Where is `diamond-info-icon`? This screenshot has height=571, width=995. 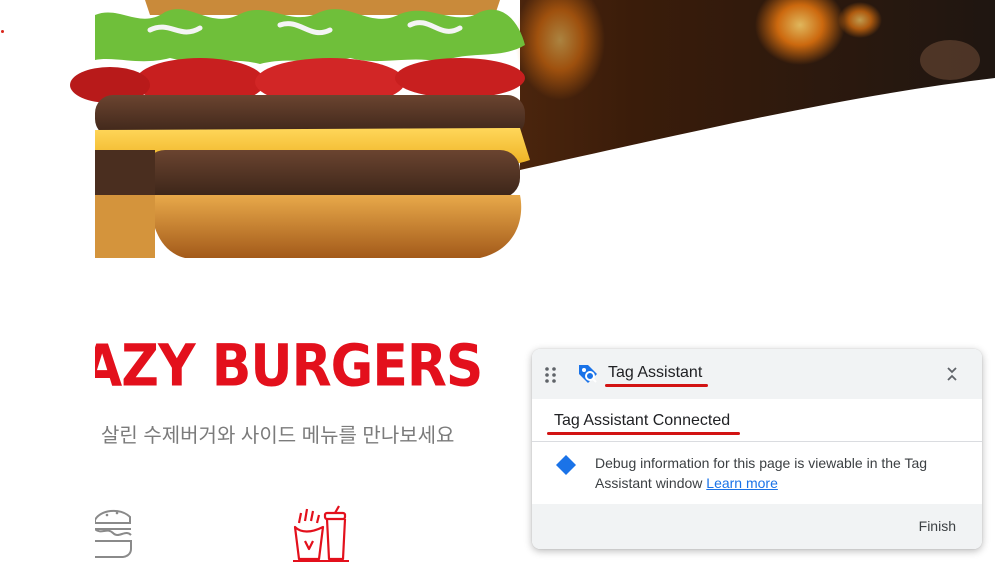 diamond-info-icon is located at coordinates (566, 465).